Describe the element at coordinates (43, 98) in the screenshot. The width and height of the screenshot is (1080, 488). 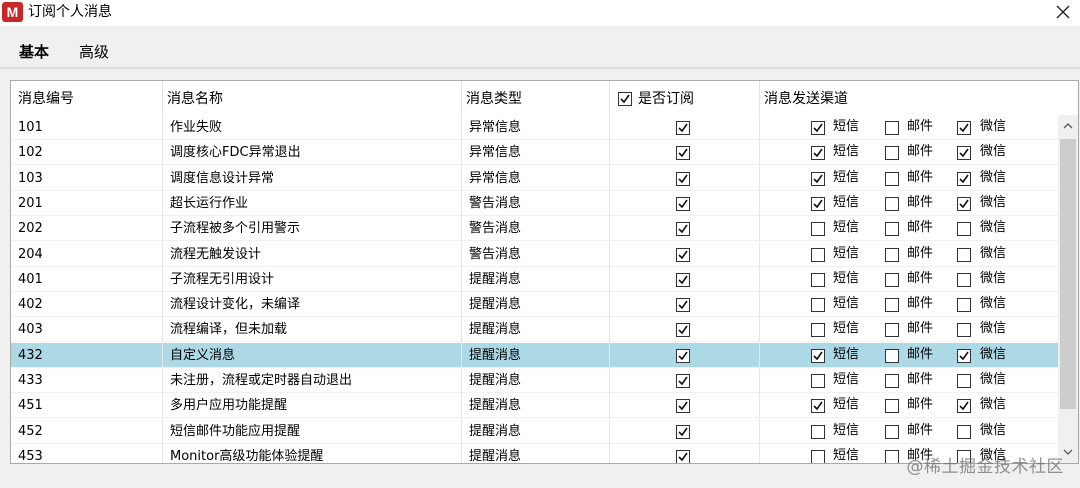
I see `col-header-id: 消息编号` at that location.